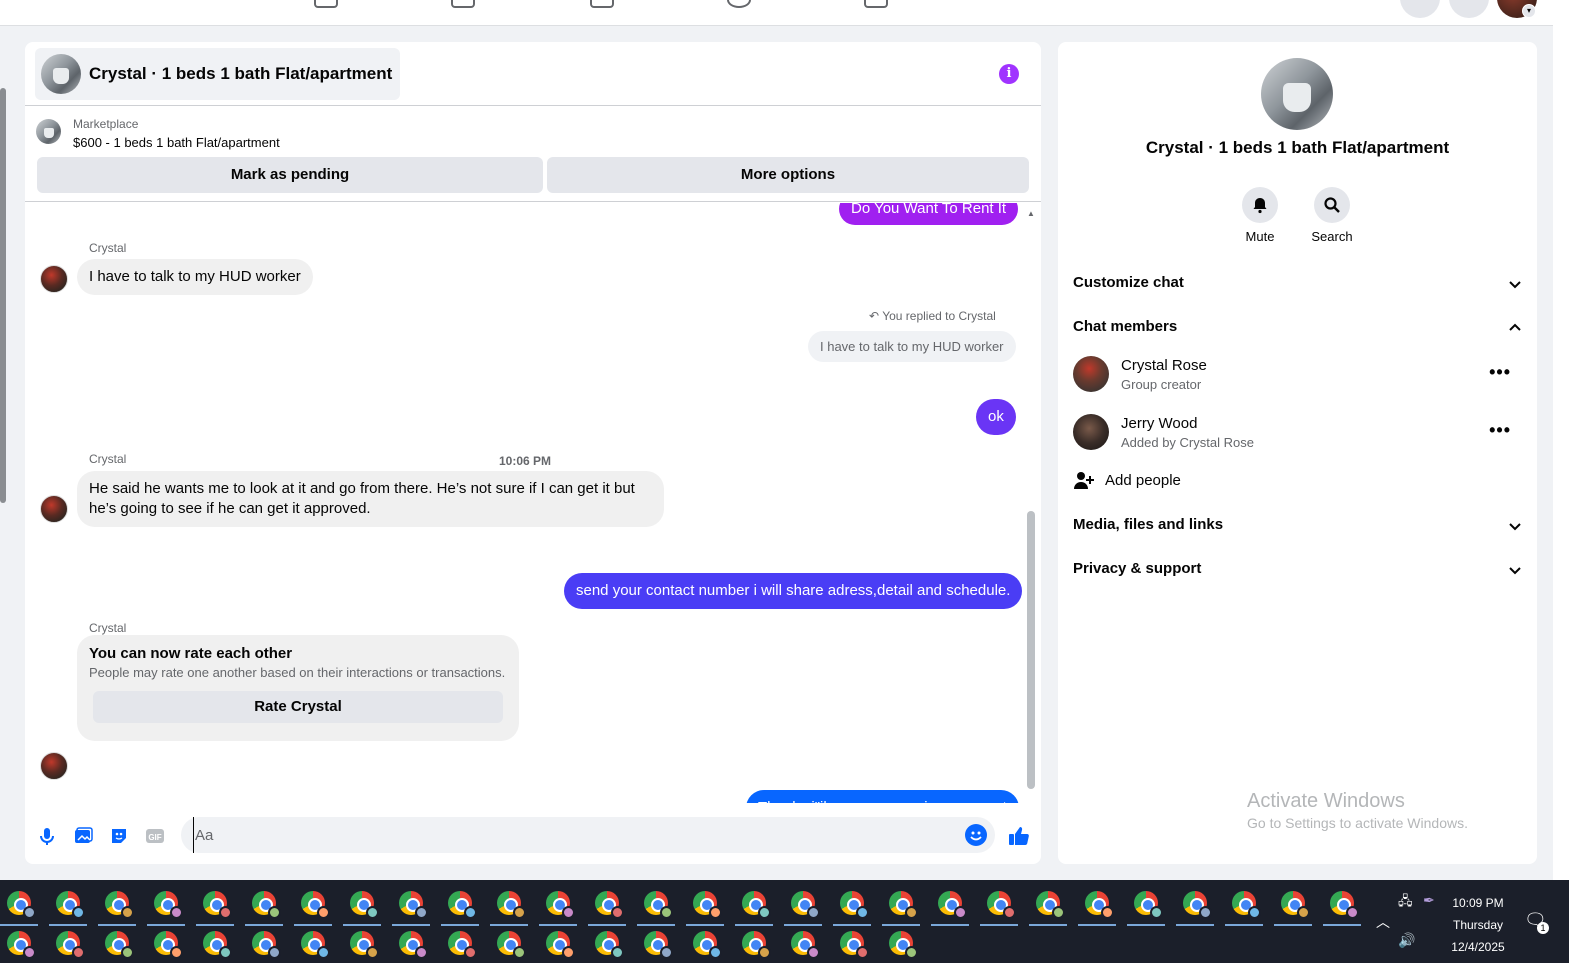 Image resolution: width=1569 pixels, height=963 pixels. Describe the element at coordinates (48, 131) in the screenshot. I see `listing-small-thumbnail` at that location.